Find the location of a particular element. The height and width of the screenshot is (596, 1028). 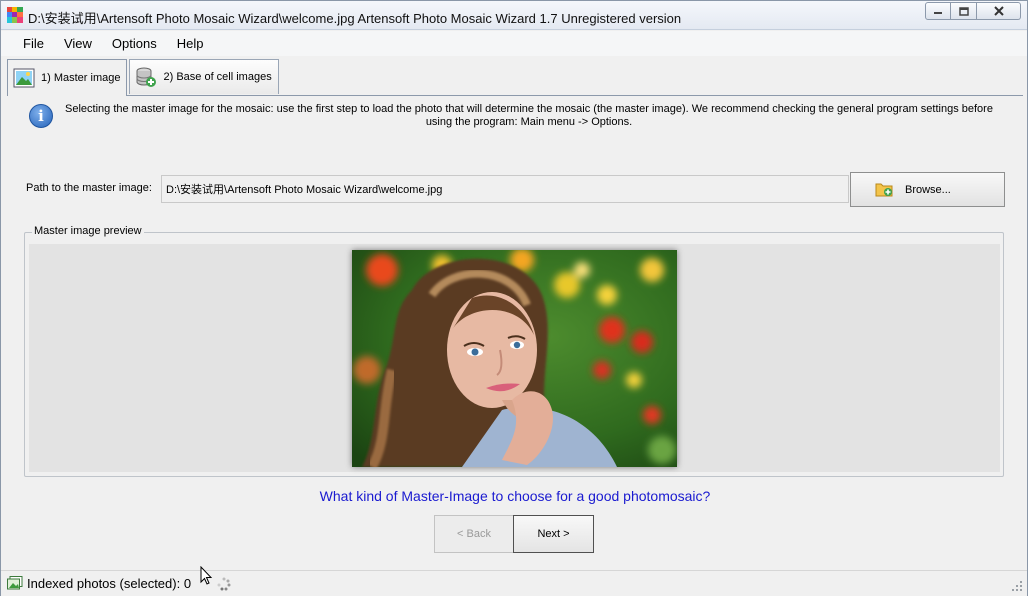

minimize-button is located at coordinates (938, 11).